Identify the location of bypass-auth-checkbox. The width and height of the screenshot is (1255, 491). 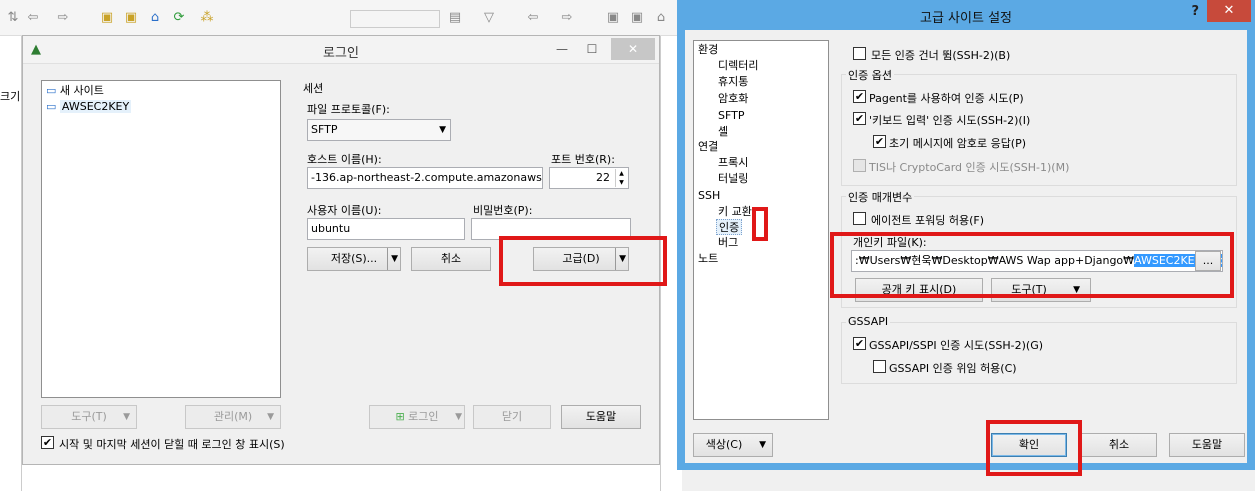
(859, 53).